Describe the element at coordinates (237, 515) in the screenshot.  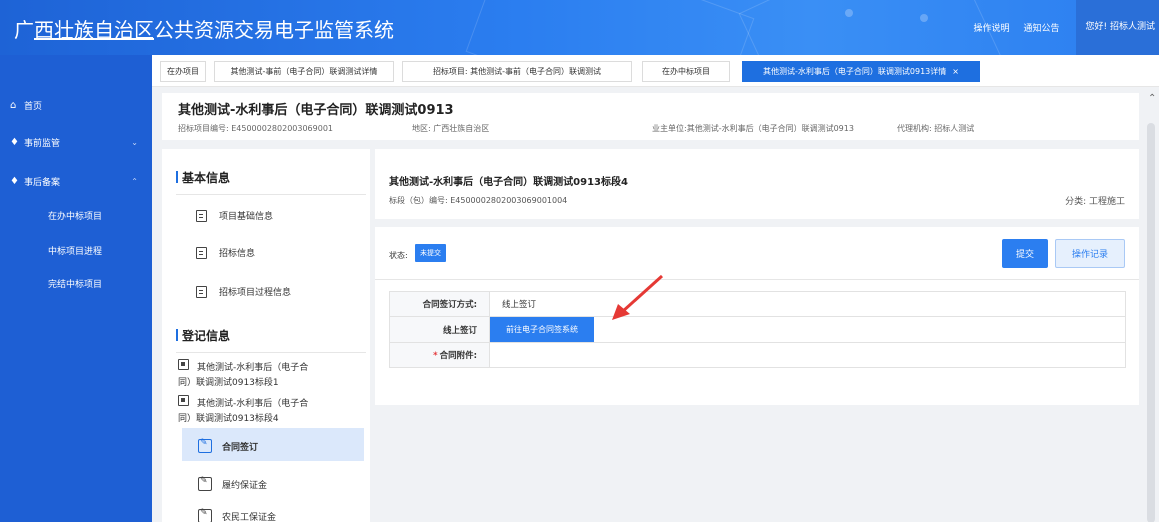
I see `nav-item-worker-bond: 农民工保证金` at that location.